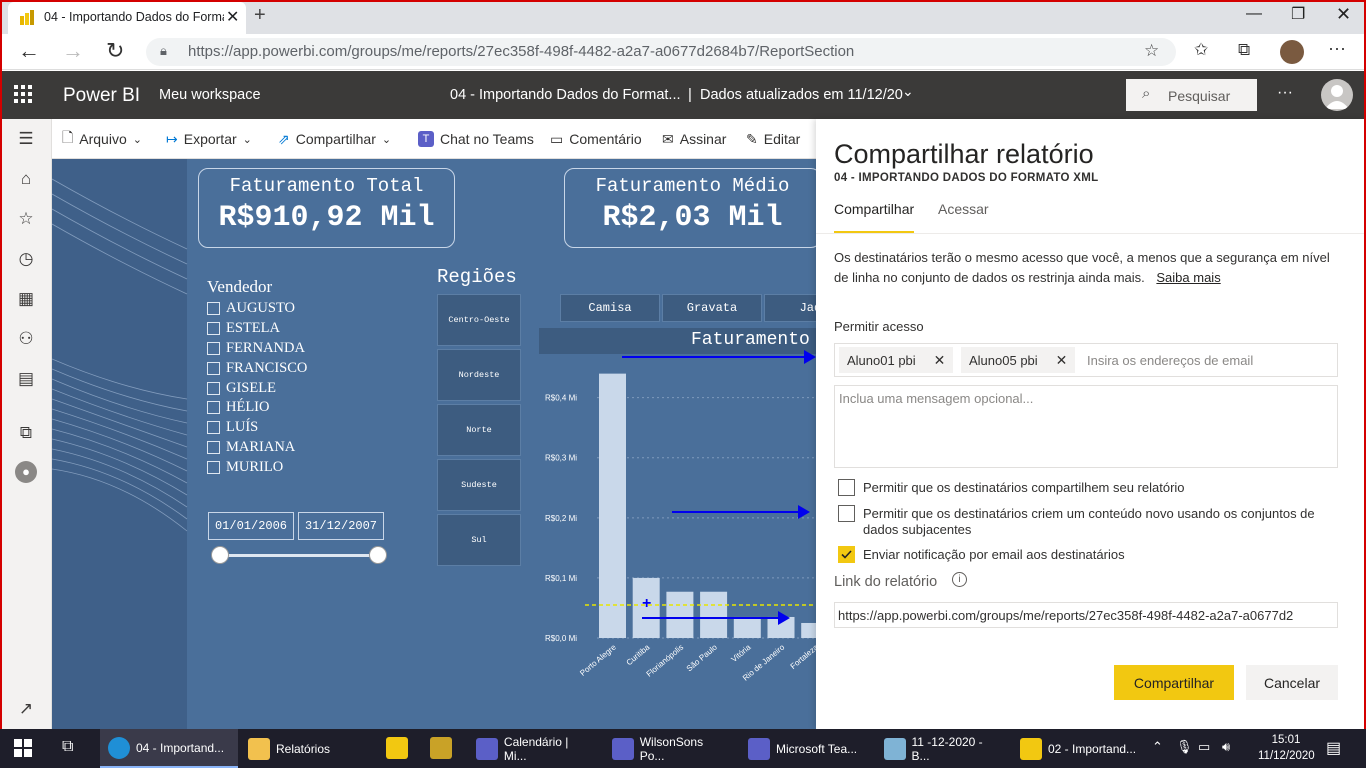  I want to click on browser-menu-icon: ···, so click(1337, 48).